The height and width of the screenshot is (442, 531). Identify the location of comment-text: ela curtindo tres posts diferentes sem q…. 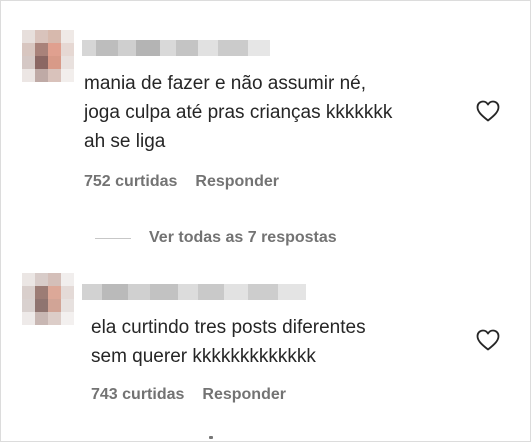
(228, 342).